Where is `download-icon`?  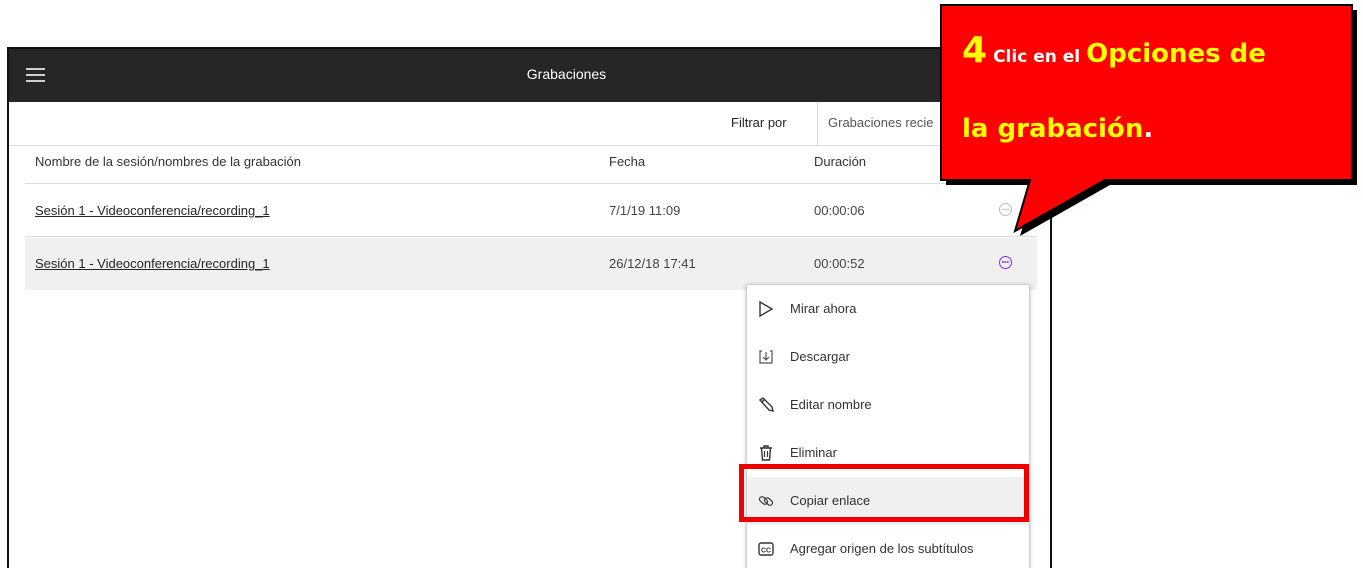 download-icon is located at coordinates (766, 357).